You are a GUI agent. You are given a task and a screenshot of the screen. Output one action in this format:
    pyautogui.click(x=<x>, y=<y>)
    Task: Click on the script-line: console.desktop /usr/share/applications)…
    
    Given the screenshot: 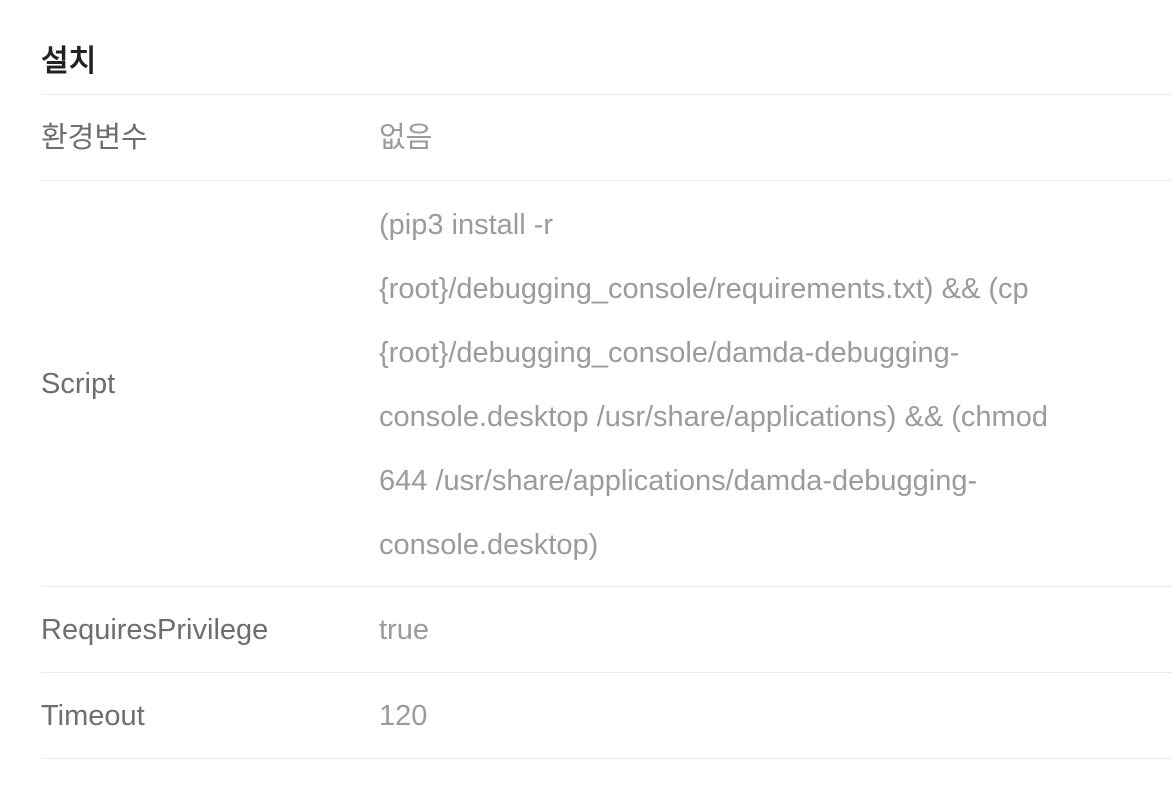 What is the action you would take?
    pyautogui.click(x=713, y=416)
    